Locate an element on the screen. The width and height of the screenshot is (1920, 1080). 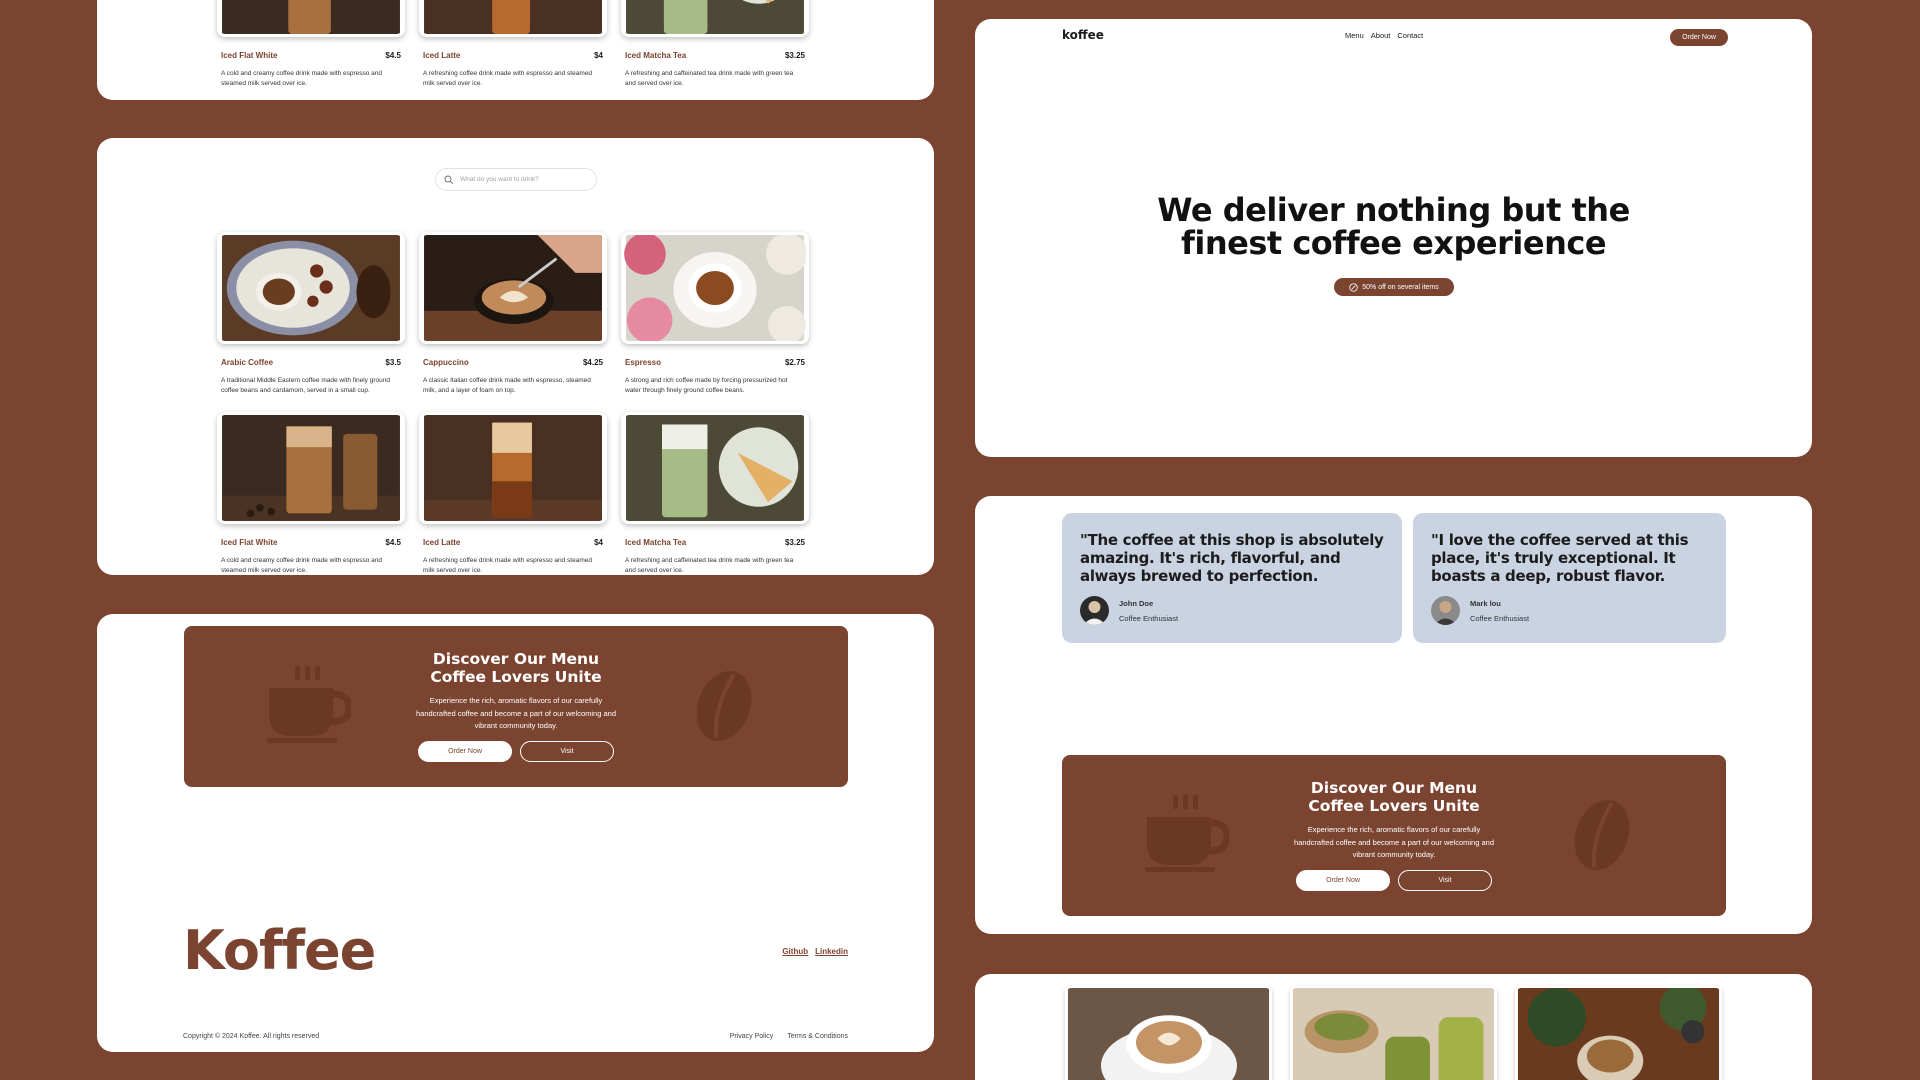
menu-item-price: $4.25 is located at coordinates (592, 362).